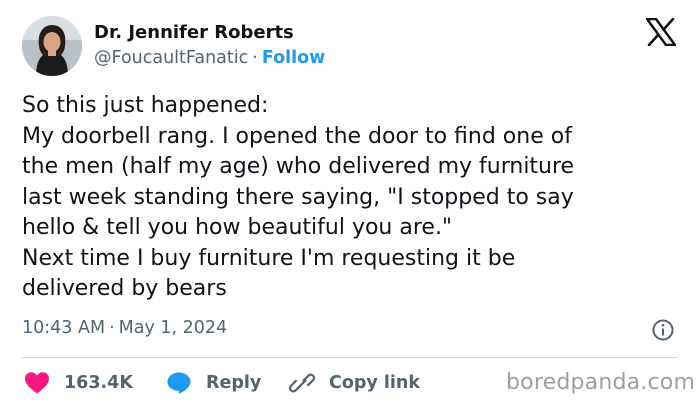  Describe the element at coordinates (302, 383) in the screenshot. I see `link-icon` at that location.